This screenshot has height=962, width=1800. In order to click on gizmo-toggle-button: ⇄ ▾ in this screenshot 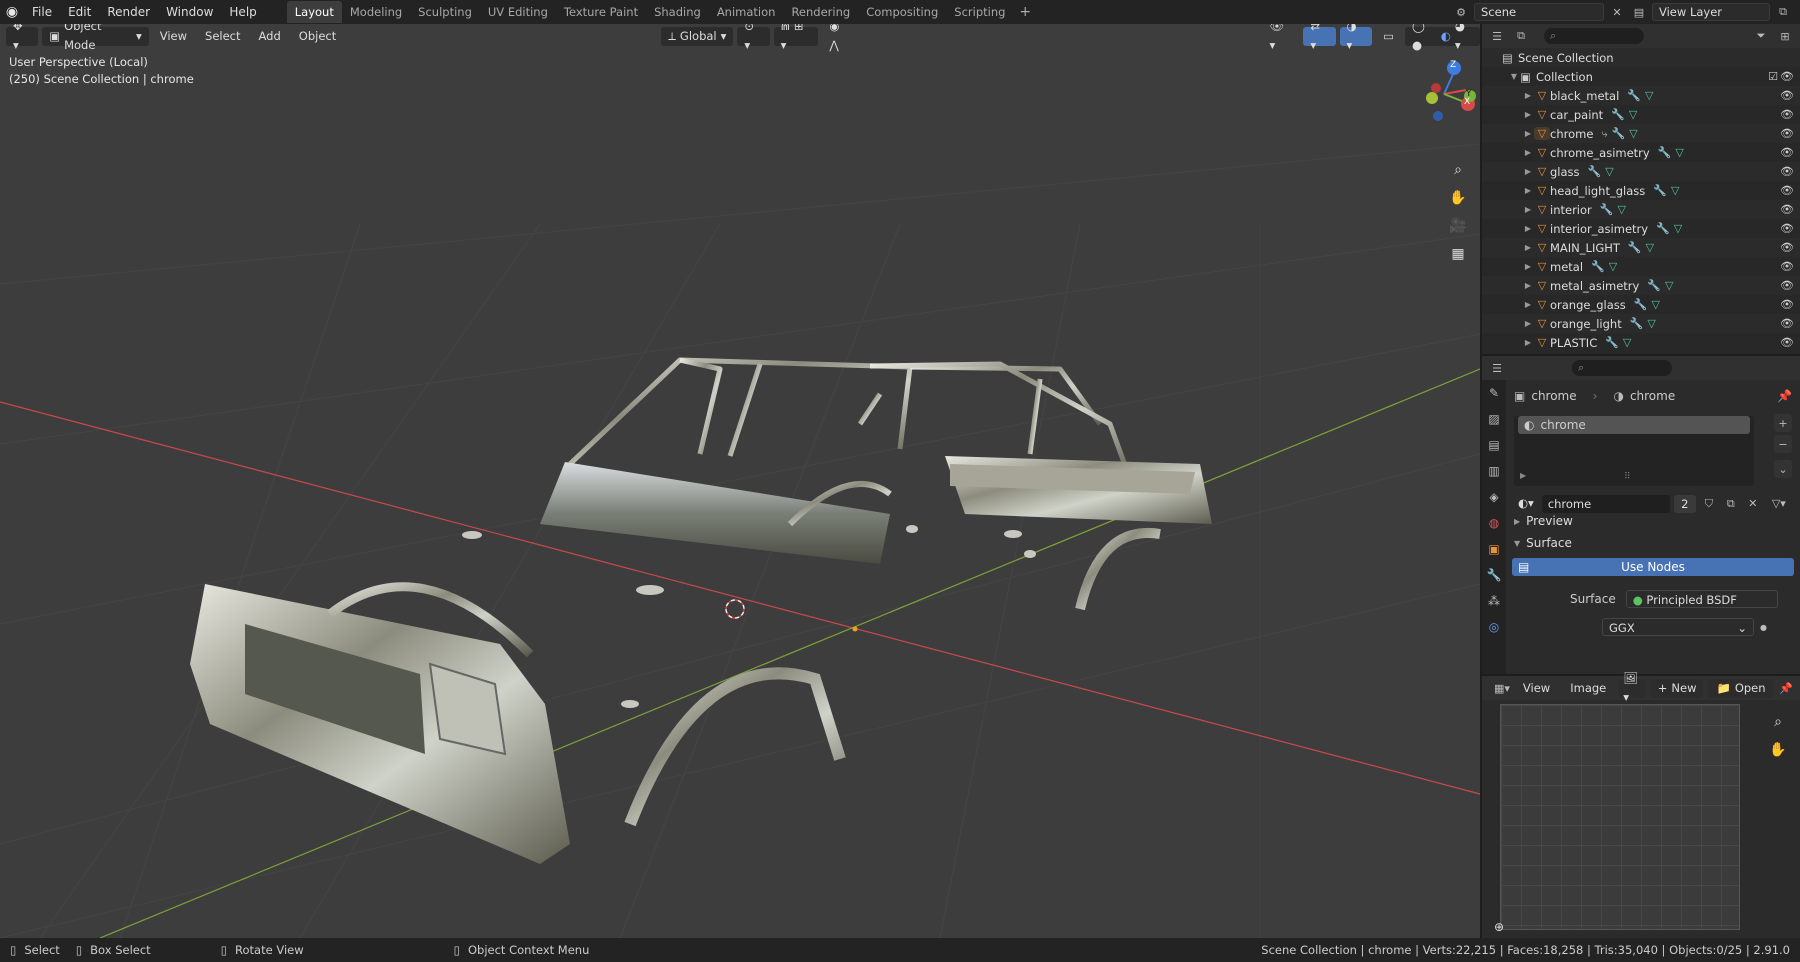, I will do `click(1319, 38)`.